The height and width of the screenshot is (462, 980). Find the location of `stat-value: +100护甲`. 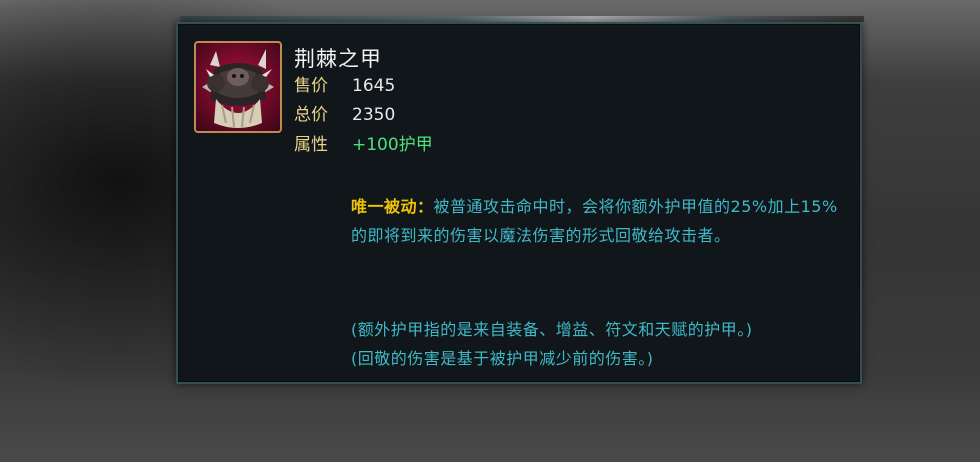

stat-value: +100护甲 is located at coordinates (392, 145).